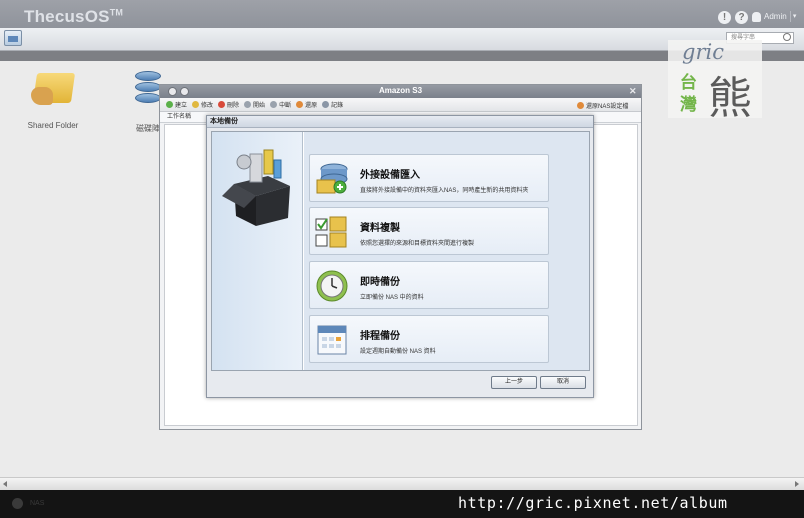 The width and height of the screenshot is (804, 518). I want to click on restore-config-icon, so click(580, 105).